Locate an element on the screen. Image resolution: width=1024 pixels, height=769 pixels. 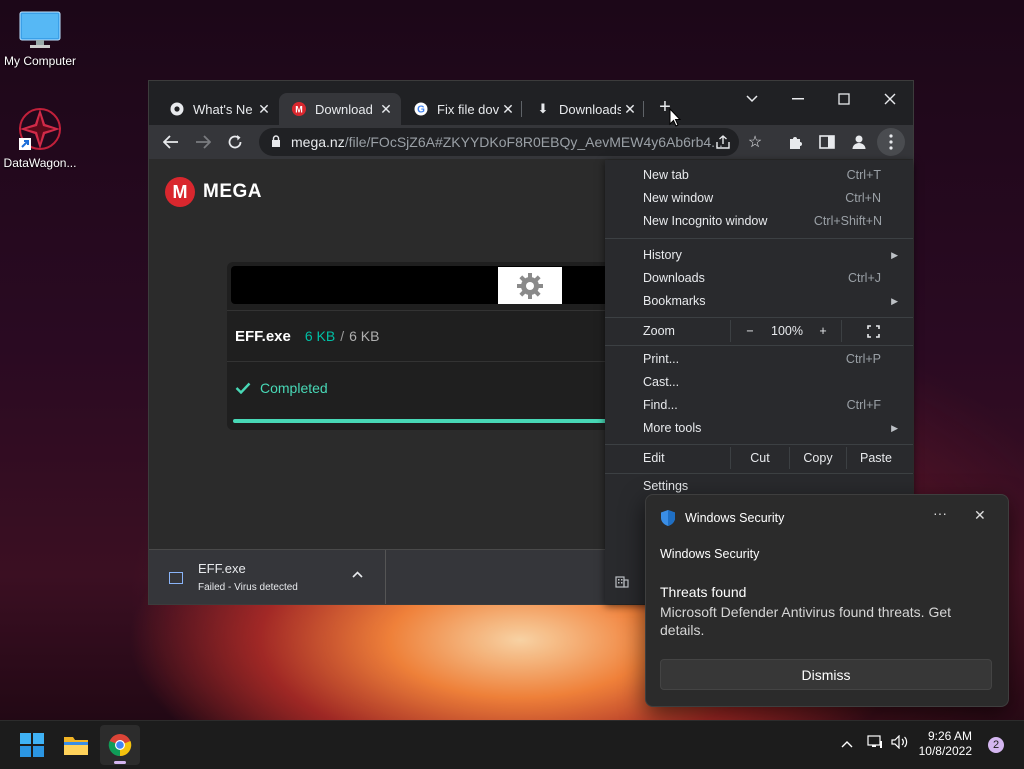
menu-item-downloads: Downloads Ctrl+J is located at coordinates (759, 278).